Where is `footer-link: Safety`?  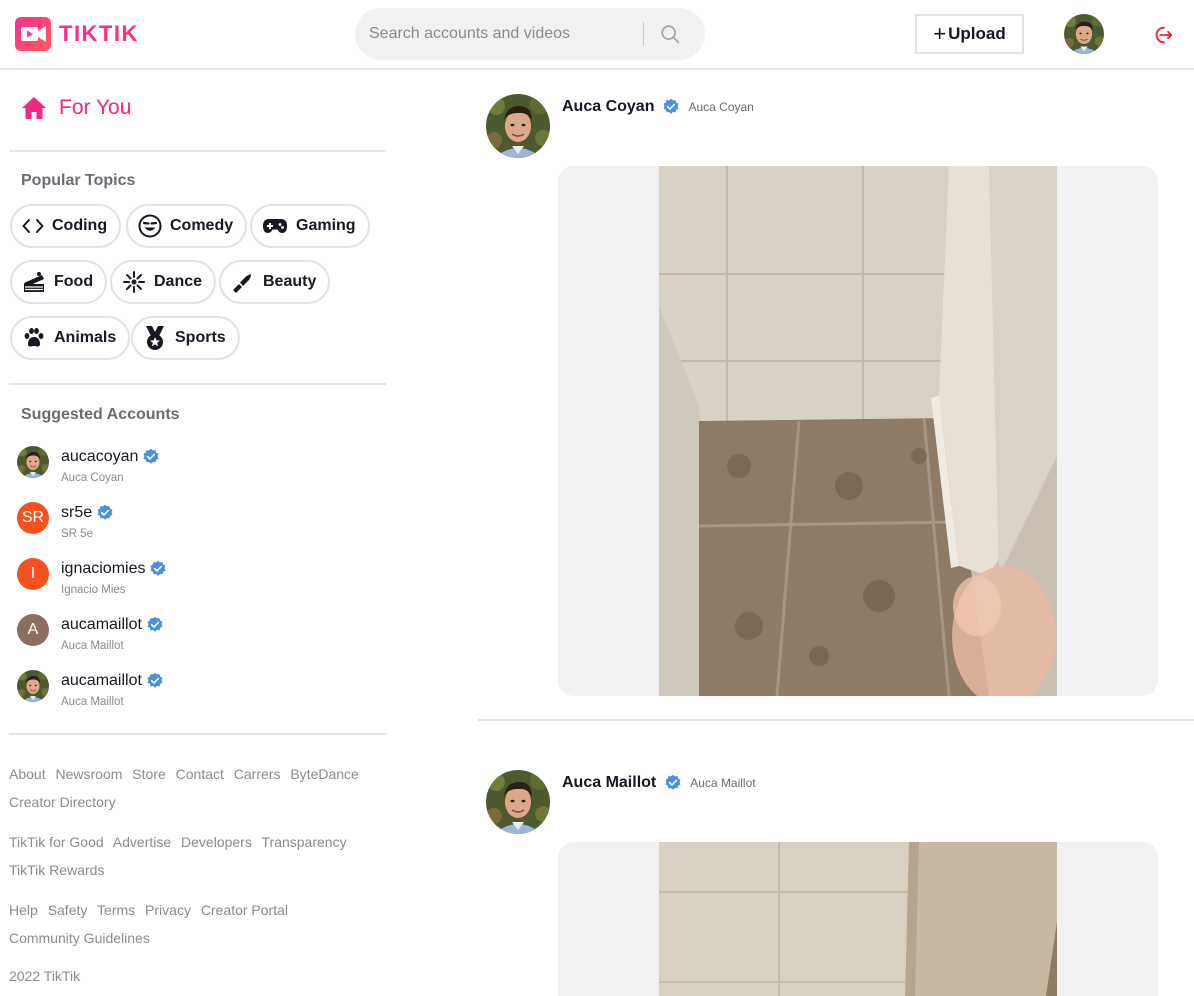 footer-link: Safety is located at coordinates (68, 910).